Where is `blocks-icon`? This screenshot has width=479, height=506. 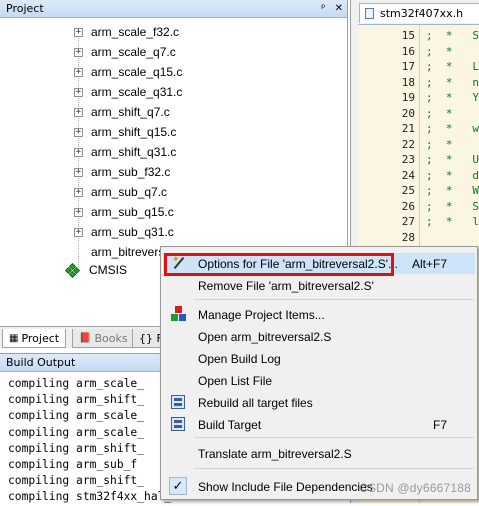 blocks-icon is located at coordinates (178, 314).